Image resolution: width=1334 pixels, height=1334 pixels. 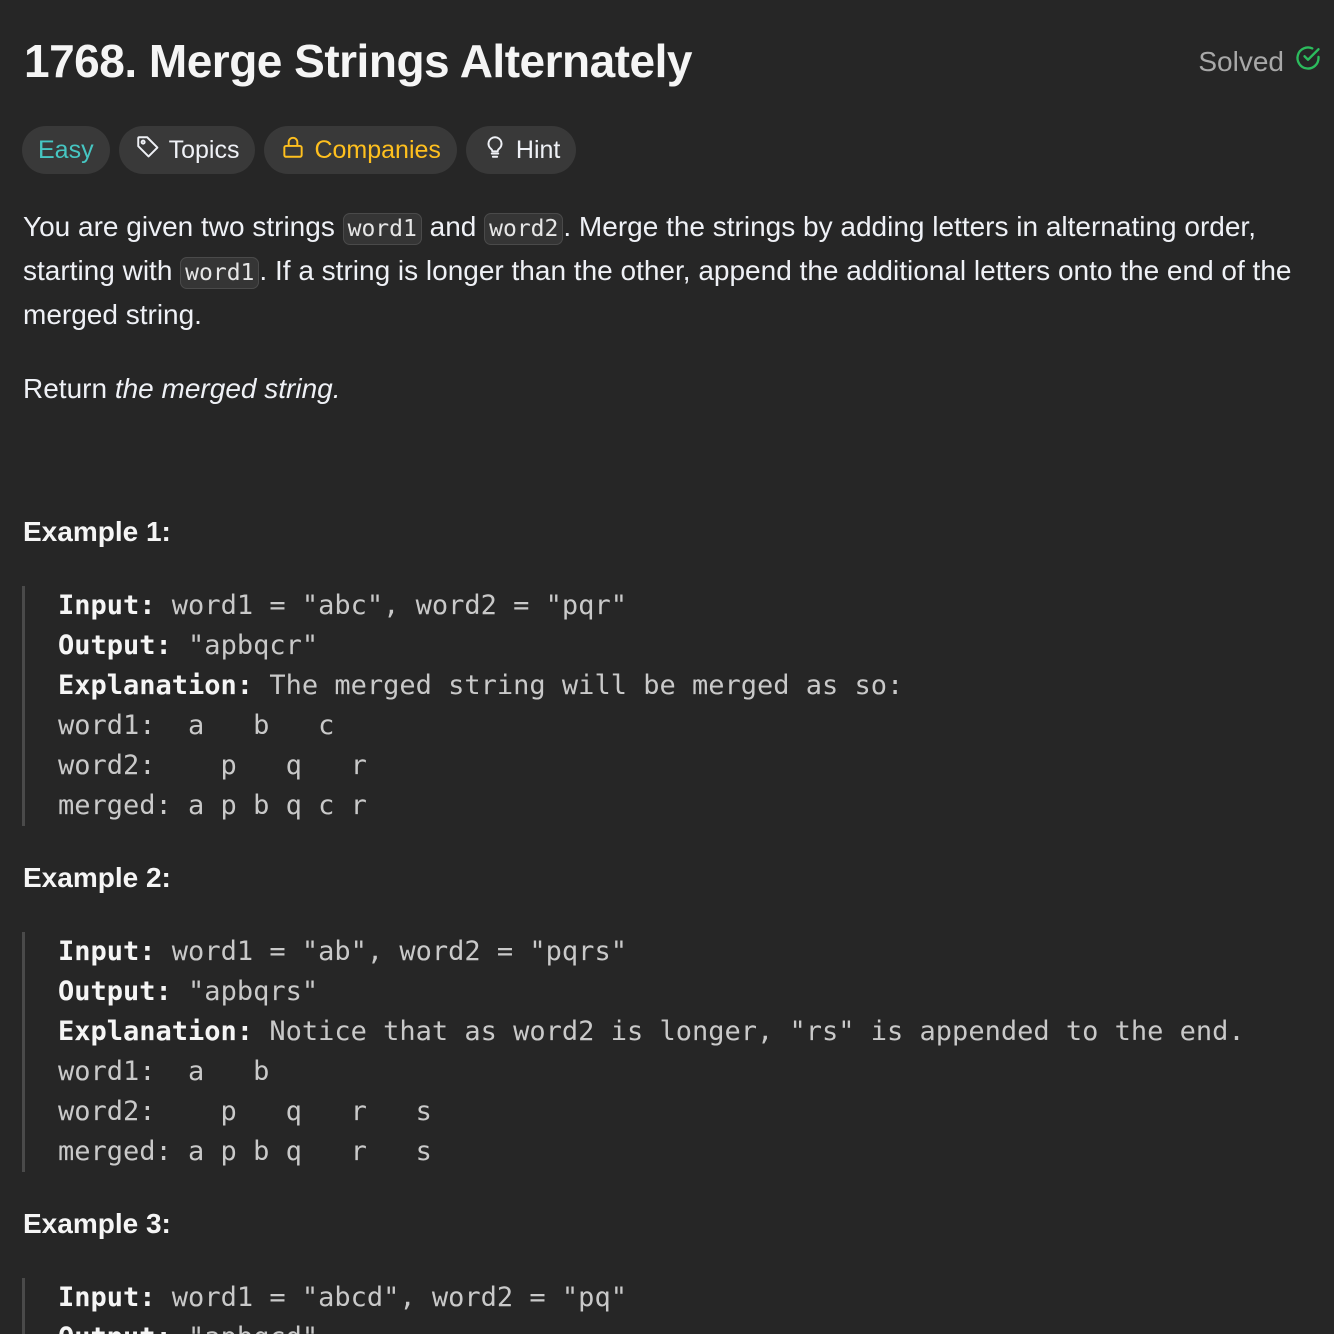 I want to click on hint-button: Hint, so click(x=521, y=150).